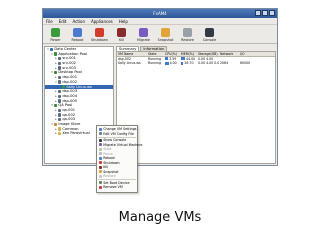  I want to click on maximize-icon, so click(265, 13).